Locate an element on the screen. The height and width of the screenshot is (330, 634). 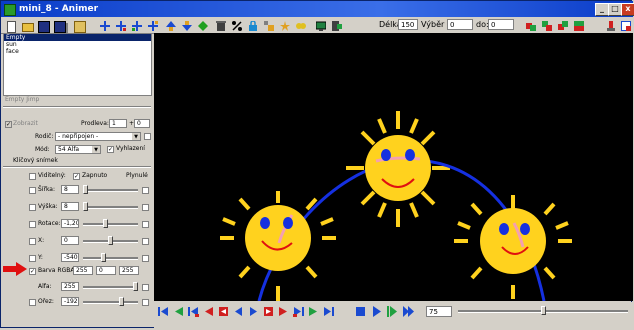
maximize-button: □ is located at coordinates (615, 9).